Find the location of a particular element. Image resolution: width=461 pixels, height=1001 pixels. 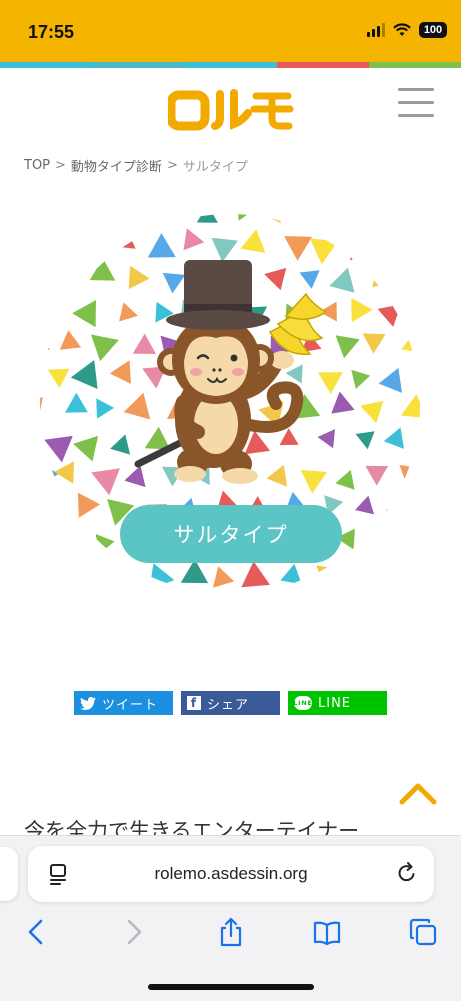

reload-icon is located at coordinates (407, 873).